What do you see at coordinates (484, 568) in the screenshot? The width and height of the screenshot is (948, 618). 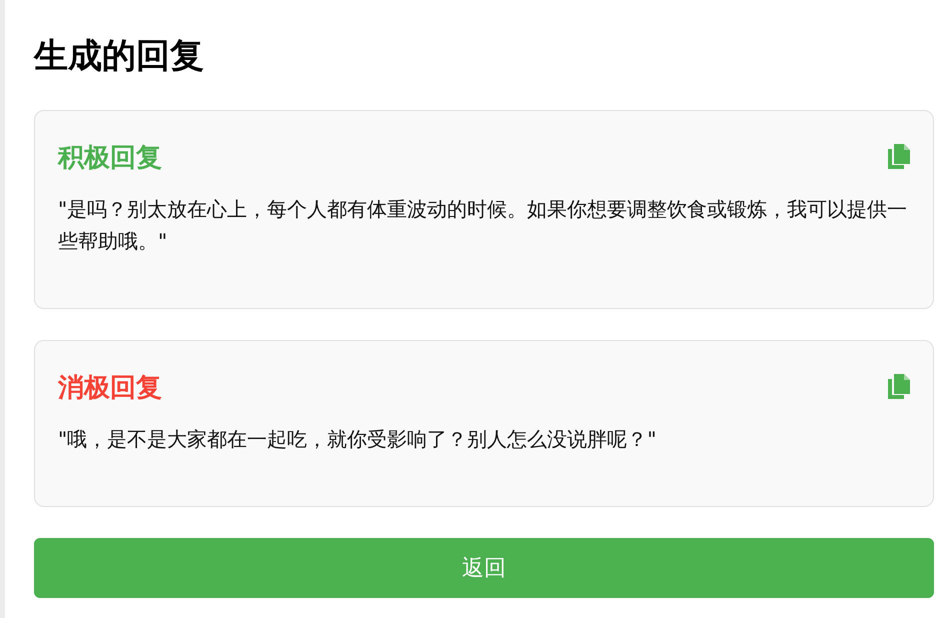 I see `back-button: 返回` at bounding box center [484, 568].